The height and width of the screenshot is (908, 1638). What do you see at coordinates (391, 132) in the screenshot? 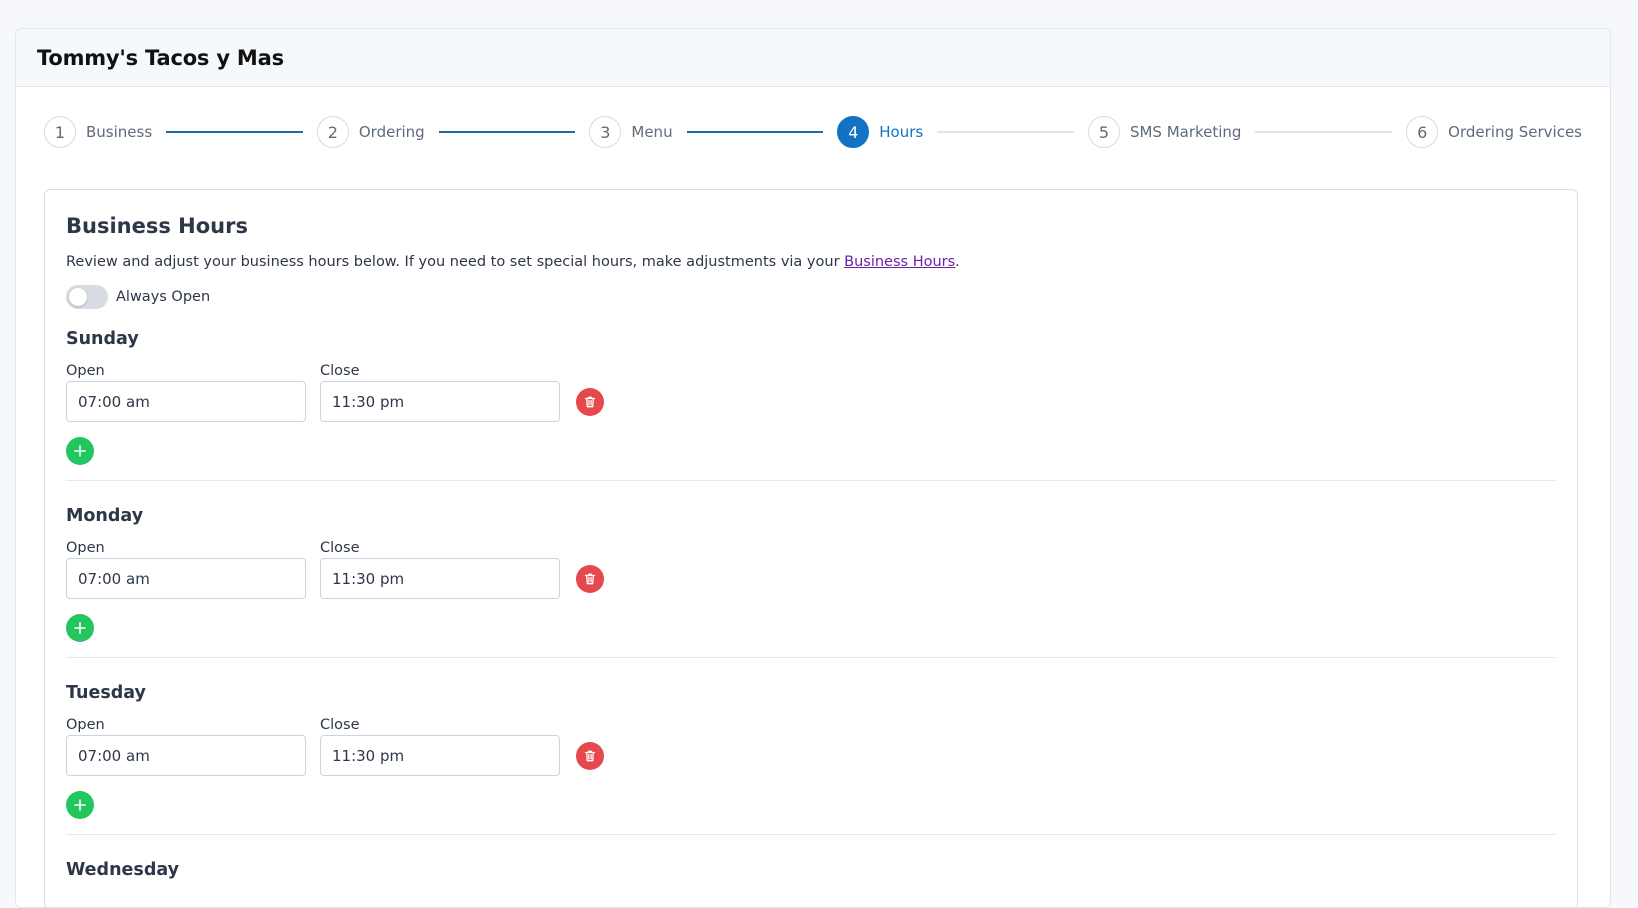
I see `step-label: Ordering` at bounding box center [391, 132].